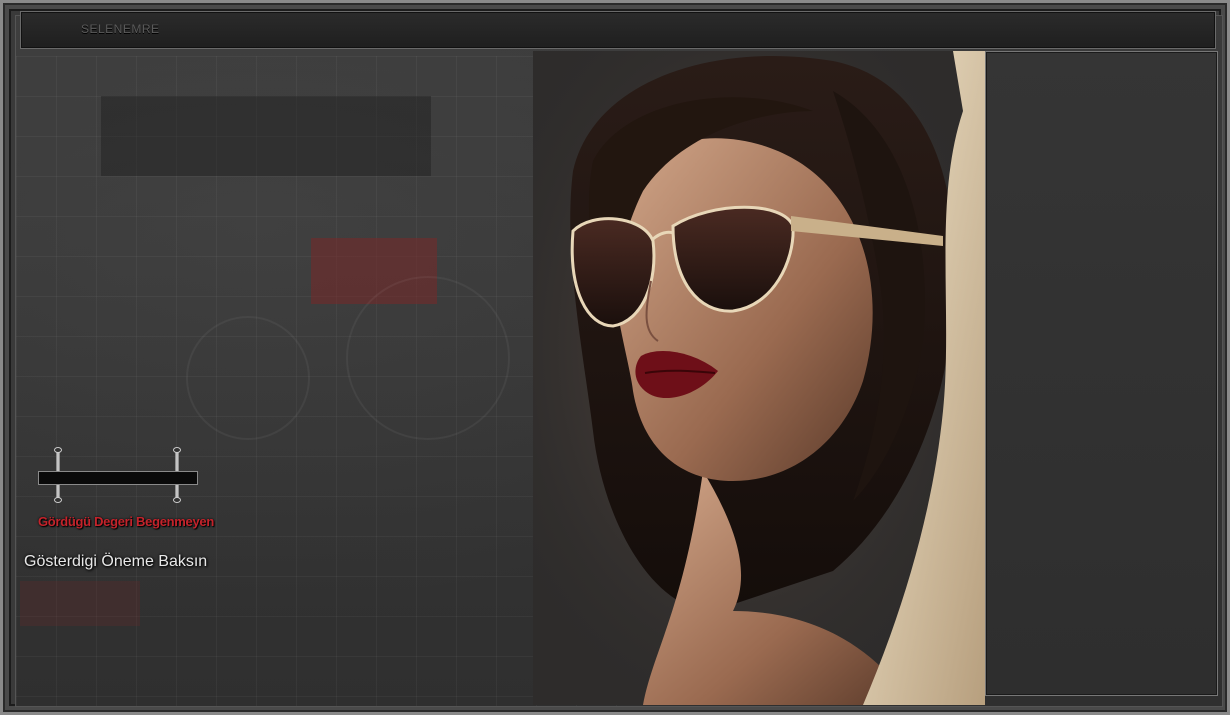 The image size is (1230, 715). I want to click on red-decor-strip, so click(80, 603).